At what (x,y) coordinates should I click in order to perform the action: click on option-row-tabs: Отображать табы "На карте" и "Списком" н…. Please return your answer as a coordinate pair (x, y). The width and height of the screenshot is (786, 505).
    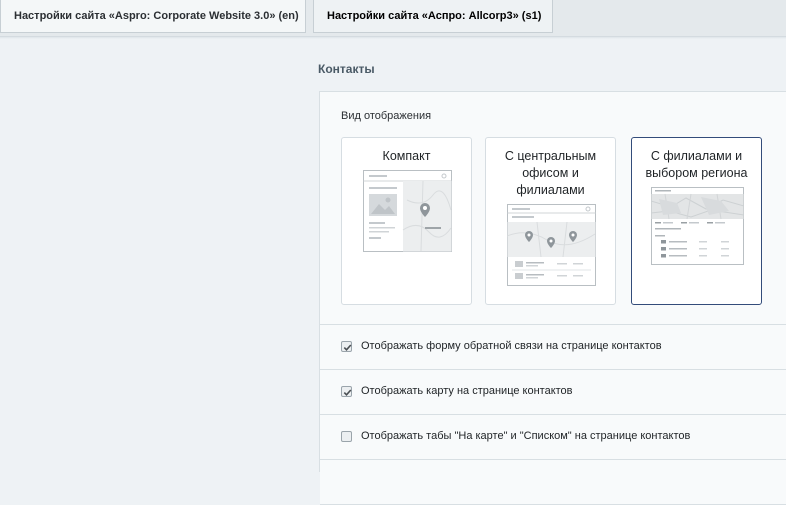
    Looking at the image, I should click on (553, 437).